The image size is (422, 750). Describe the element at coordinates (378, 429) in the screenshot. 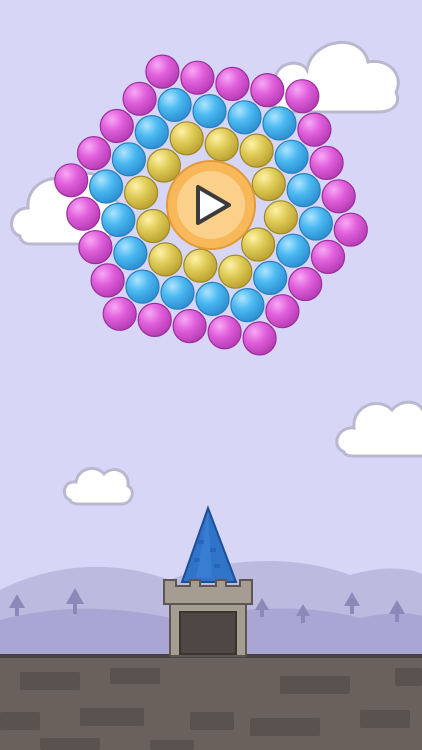

I see `cloud-right-middle` at that location.